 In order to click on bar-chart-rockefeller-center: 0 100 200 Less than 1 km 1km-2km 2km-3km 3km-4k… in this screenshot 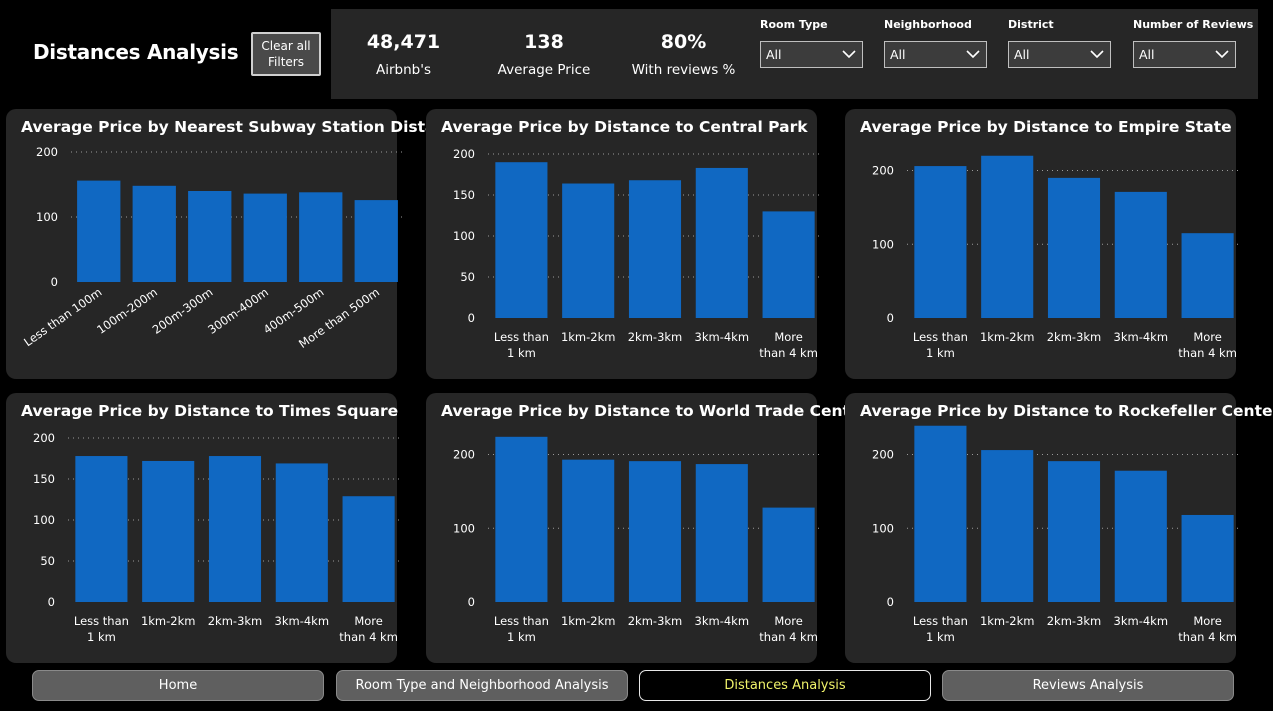, I will do `click(1056, 534)`.